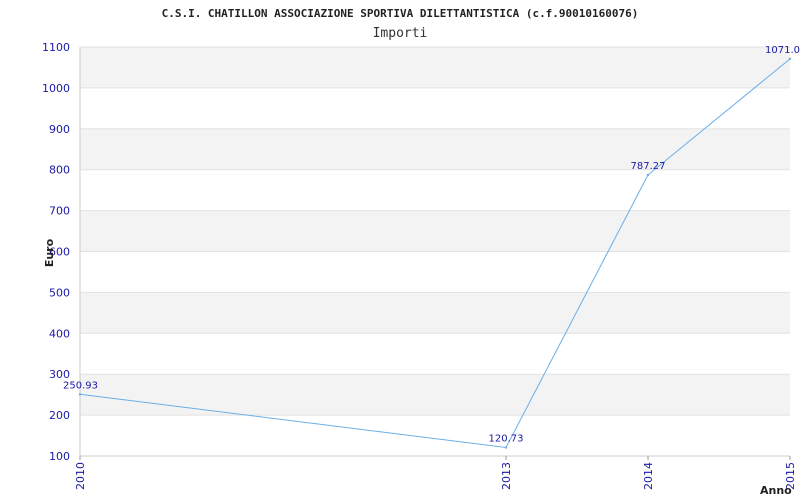 The height and width of the screenshot is (500, 800). Describe the element at coordinates (59, 456) in the screenshot. I see `y-tick-label: 100` at that location.